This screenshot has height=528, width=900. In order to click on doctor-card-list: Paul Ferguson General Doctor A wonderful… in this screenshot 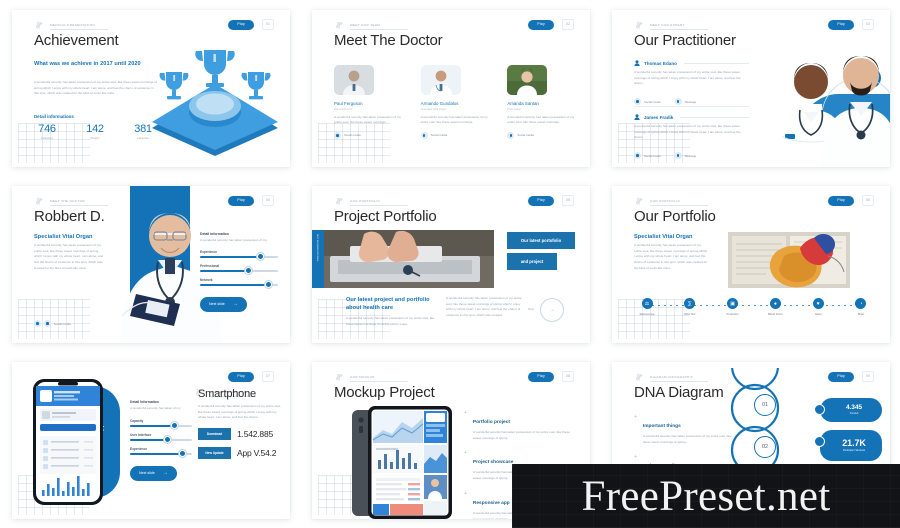, I will do `click(455, 102)`.